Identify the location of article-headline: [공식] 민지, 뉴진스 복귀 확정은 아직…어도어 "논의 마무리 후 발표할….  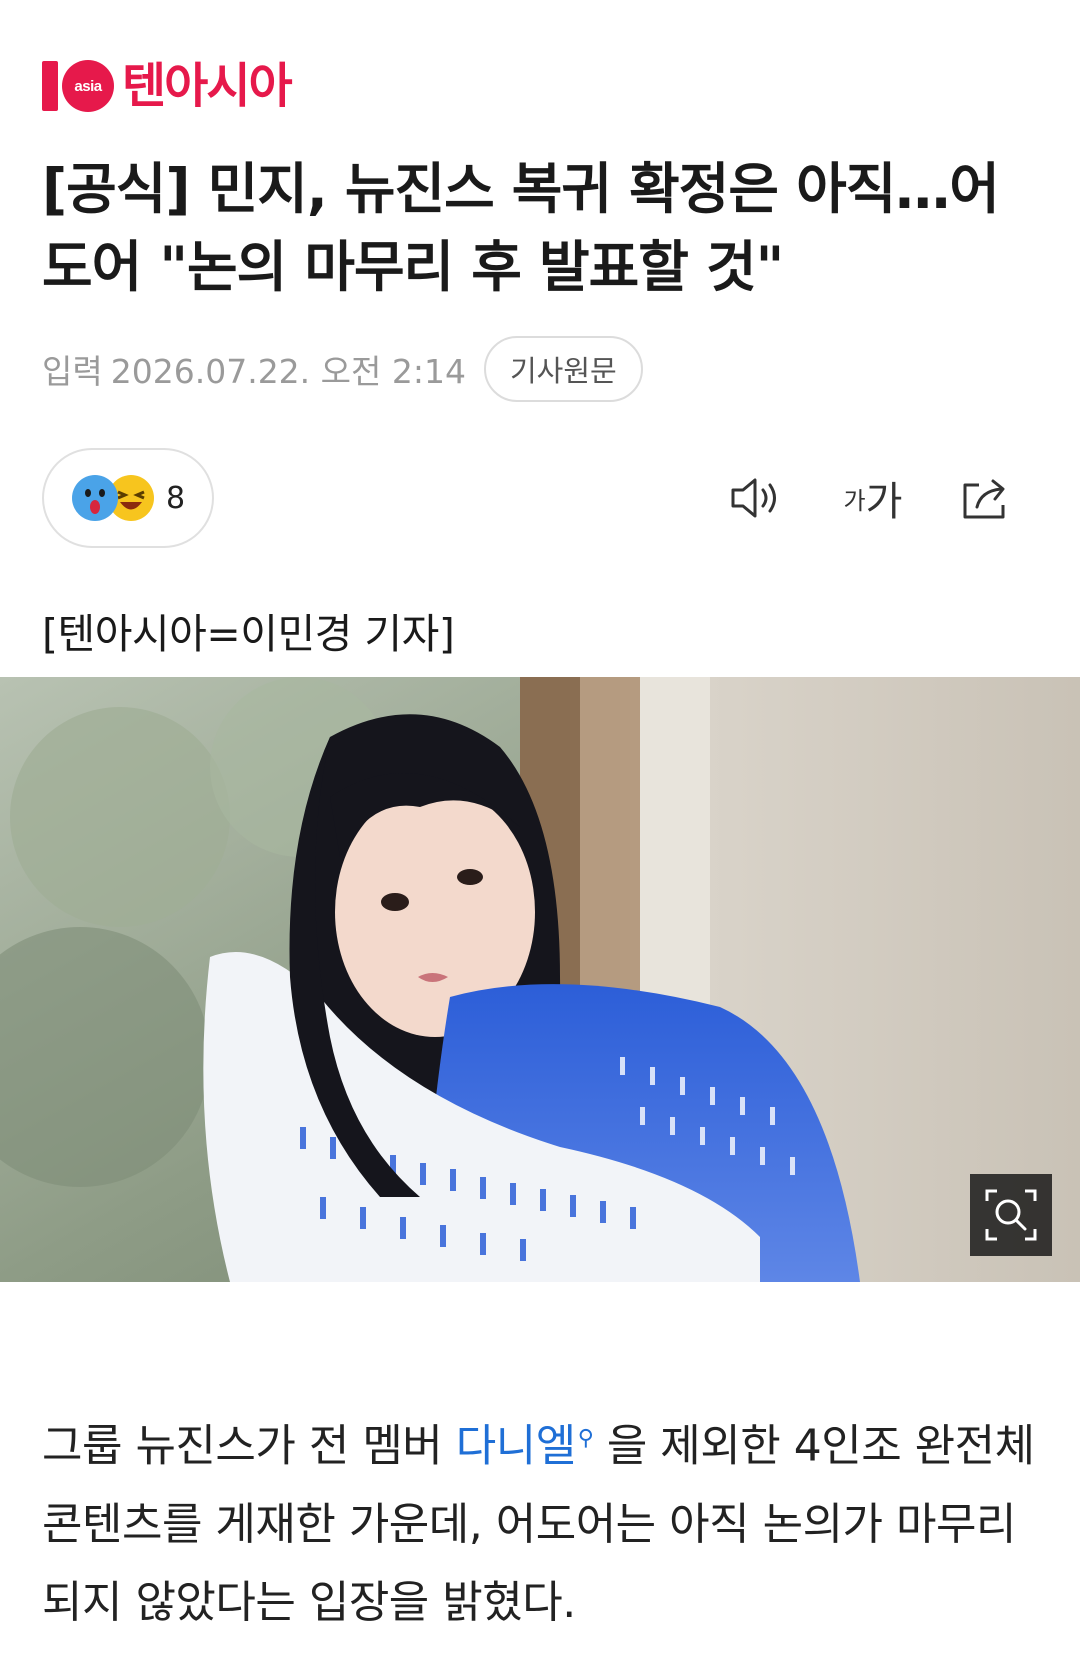
(521, 228).